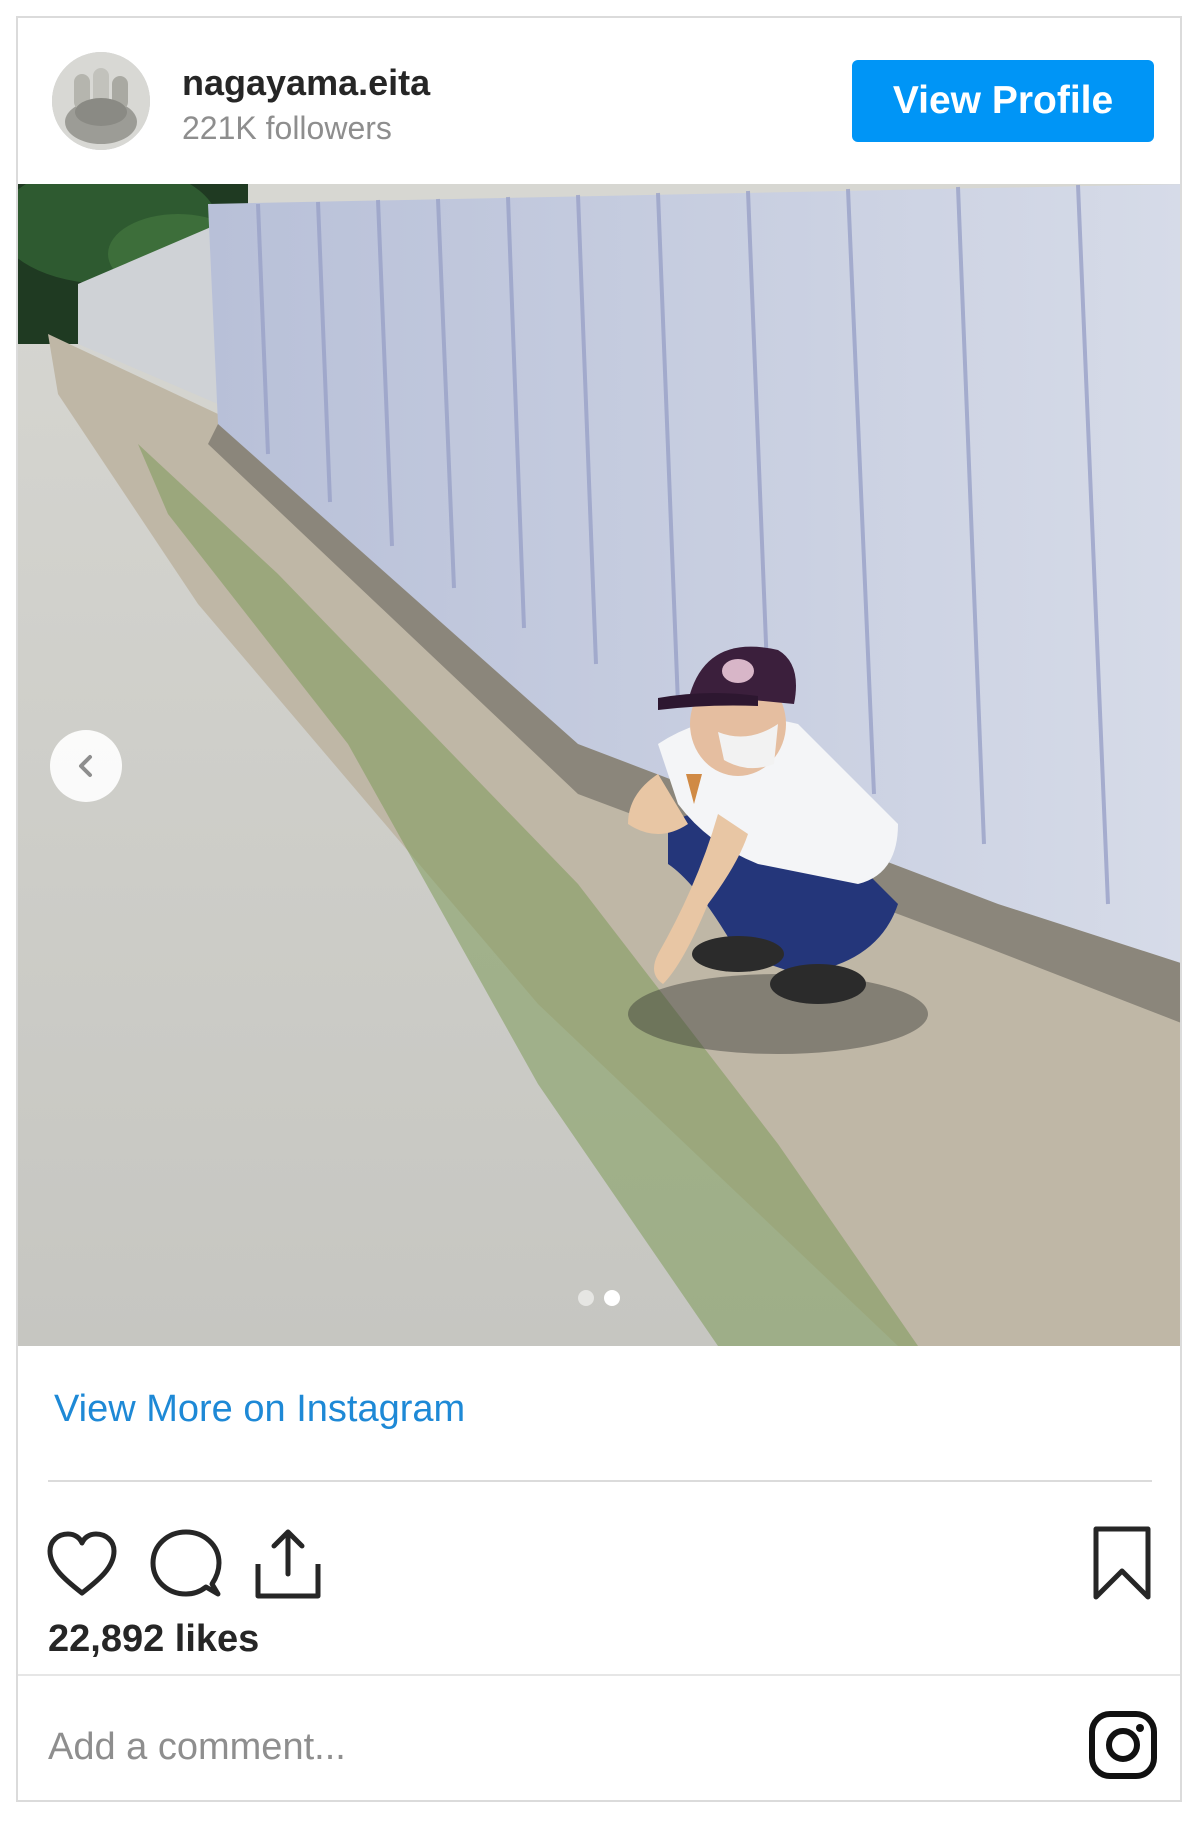 This screenshot has height=1822, width=1200. Describe the element at coordinates (306, 83) in the screenshot. I see `username: nagayama.eita` at that location.